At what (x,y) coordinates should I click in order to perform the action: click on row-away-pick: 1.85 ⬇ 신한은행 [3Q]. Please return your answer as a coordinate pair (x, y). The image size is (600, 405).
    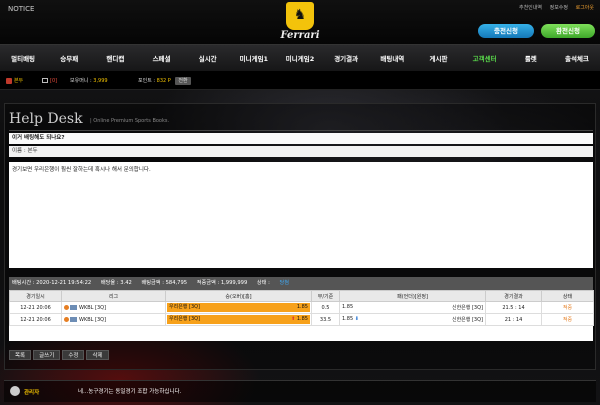
    Looking at the image, I should click on (412, 319).